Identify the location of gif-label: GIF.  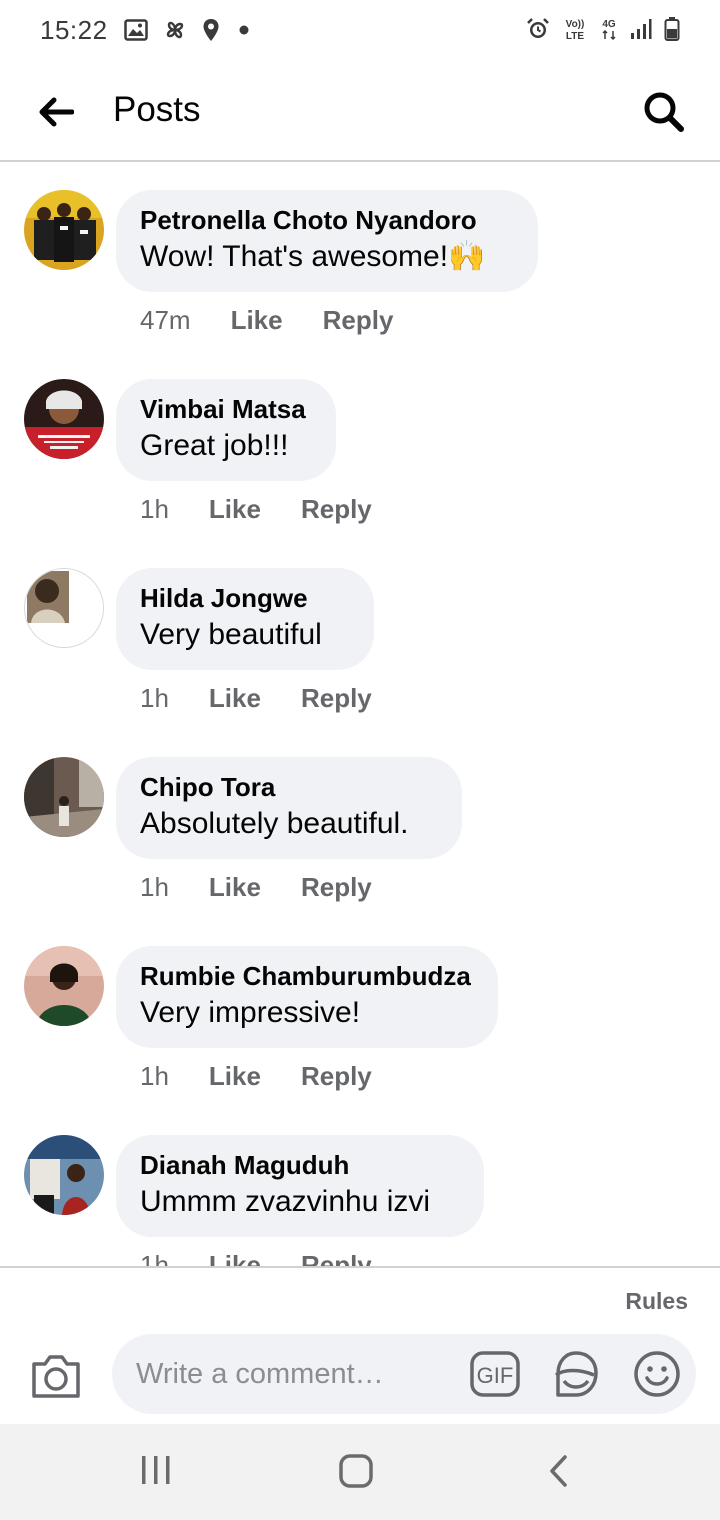
(495, 1375).